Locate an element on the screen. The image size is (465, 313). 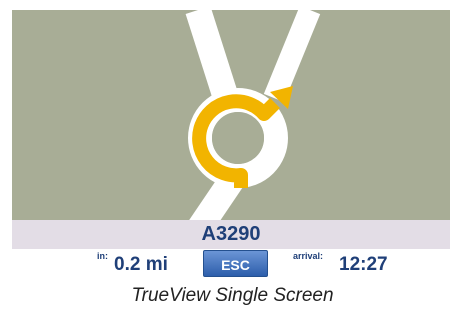
distance-value: 0.2 mi is located at coordinates (141, 264).